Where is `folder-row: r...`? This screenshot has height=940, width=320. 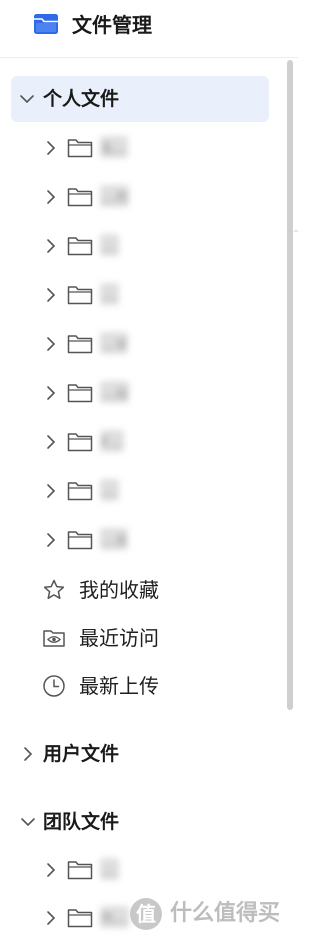 folder-row: r... is located at coordinates (142, 442).